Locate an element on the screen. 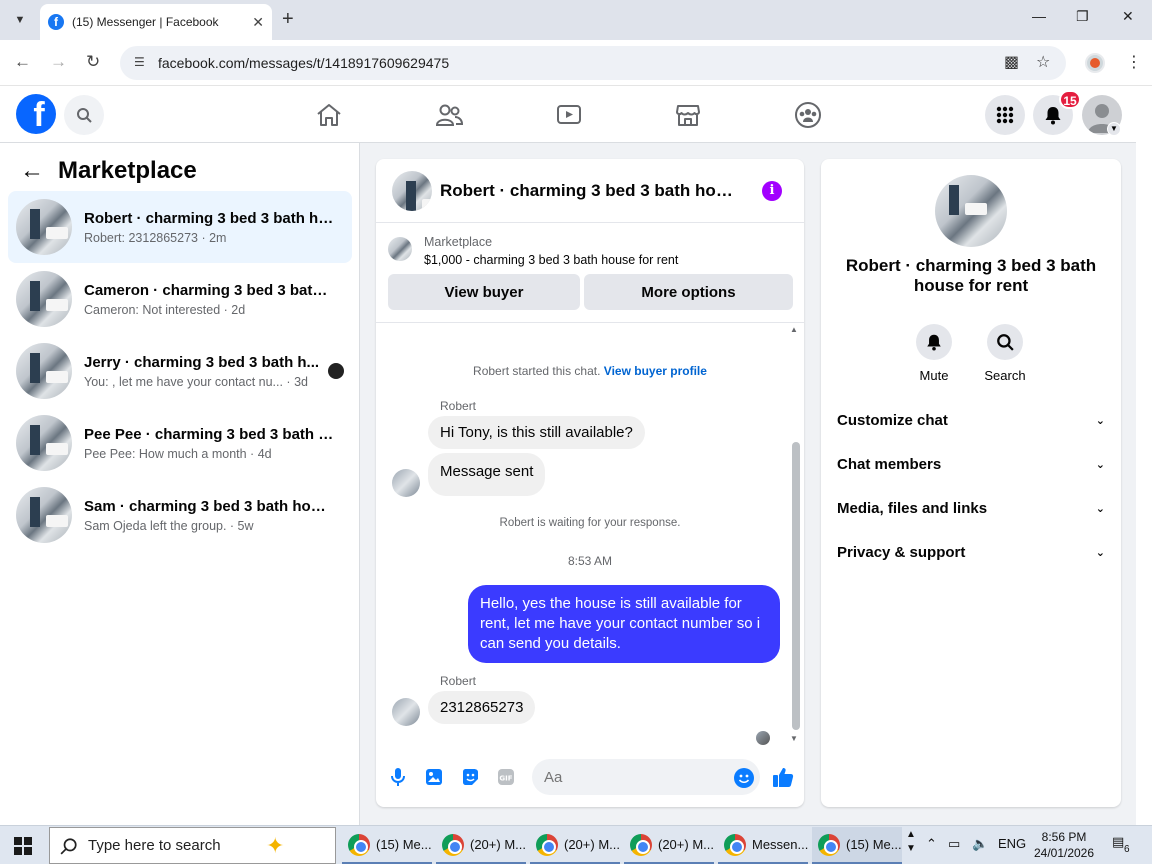 The height and width of the screenshot is (864, 1152). svg-text: GIF is located at coordinates (505, 779).